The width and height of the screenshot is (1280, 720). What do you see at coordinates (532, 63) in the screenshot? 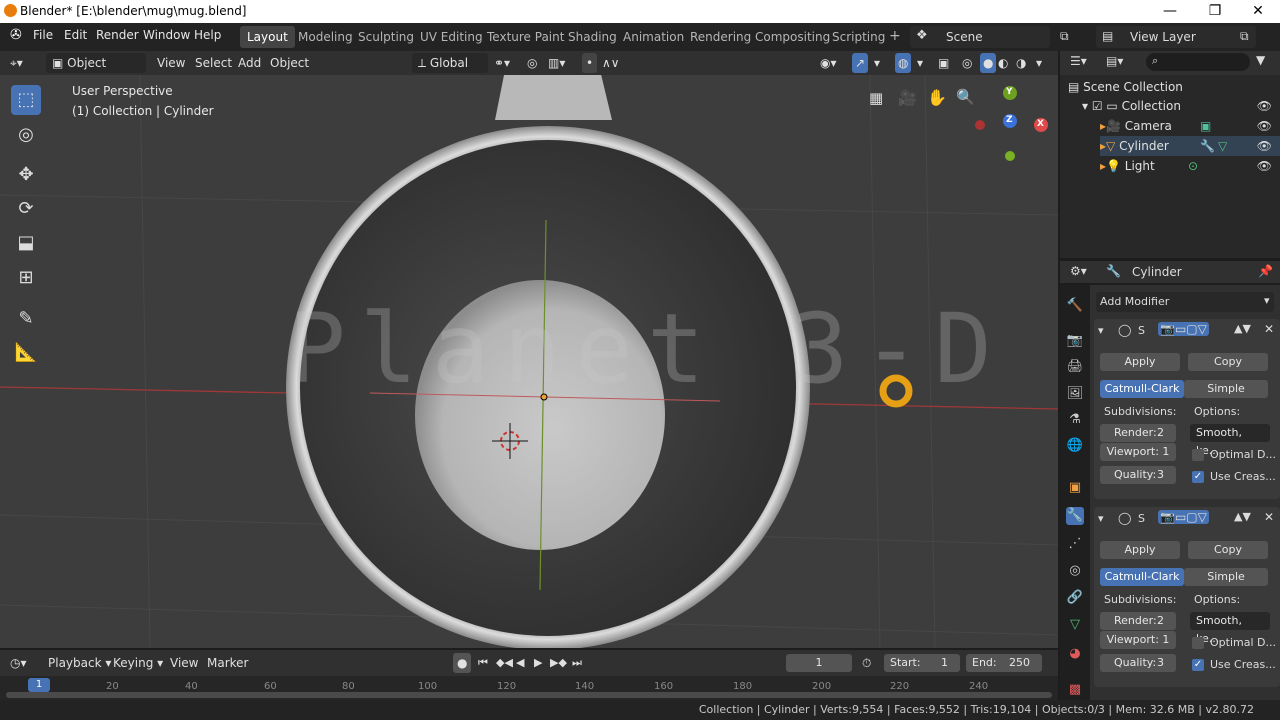
I see `snap-icon: ◎` at bounding box center [532, 63].